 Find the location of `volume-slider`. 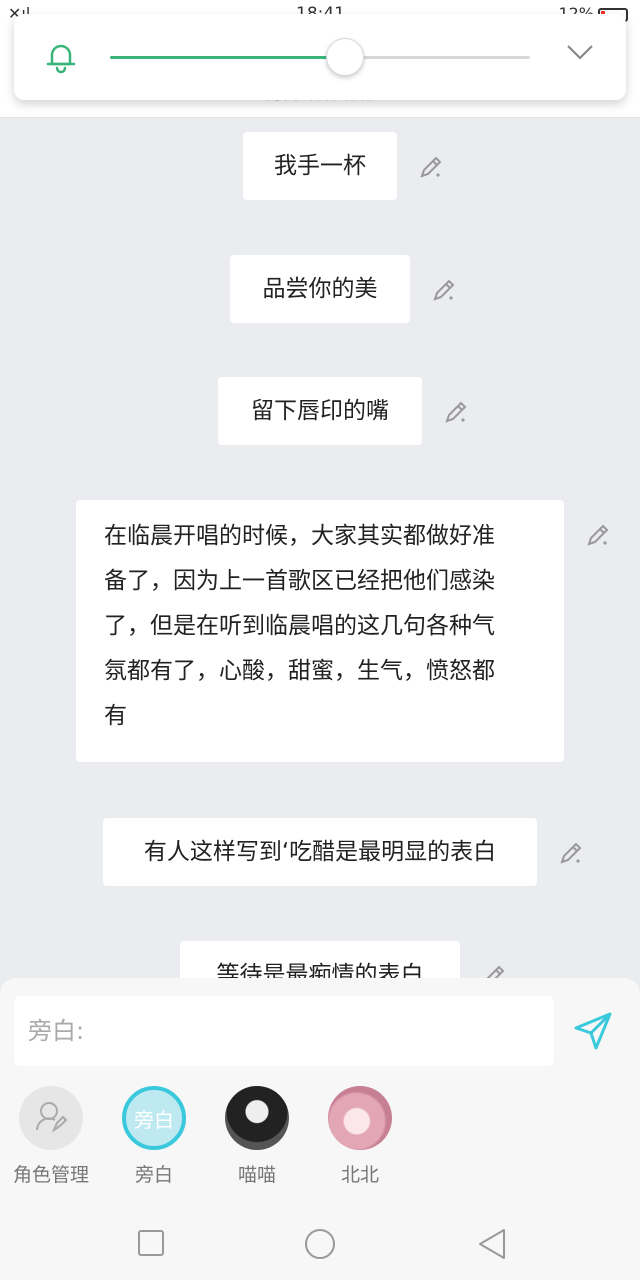

volume-slider is located at coordinates (320, 57).